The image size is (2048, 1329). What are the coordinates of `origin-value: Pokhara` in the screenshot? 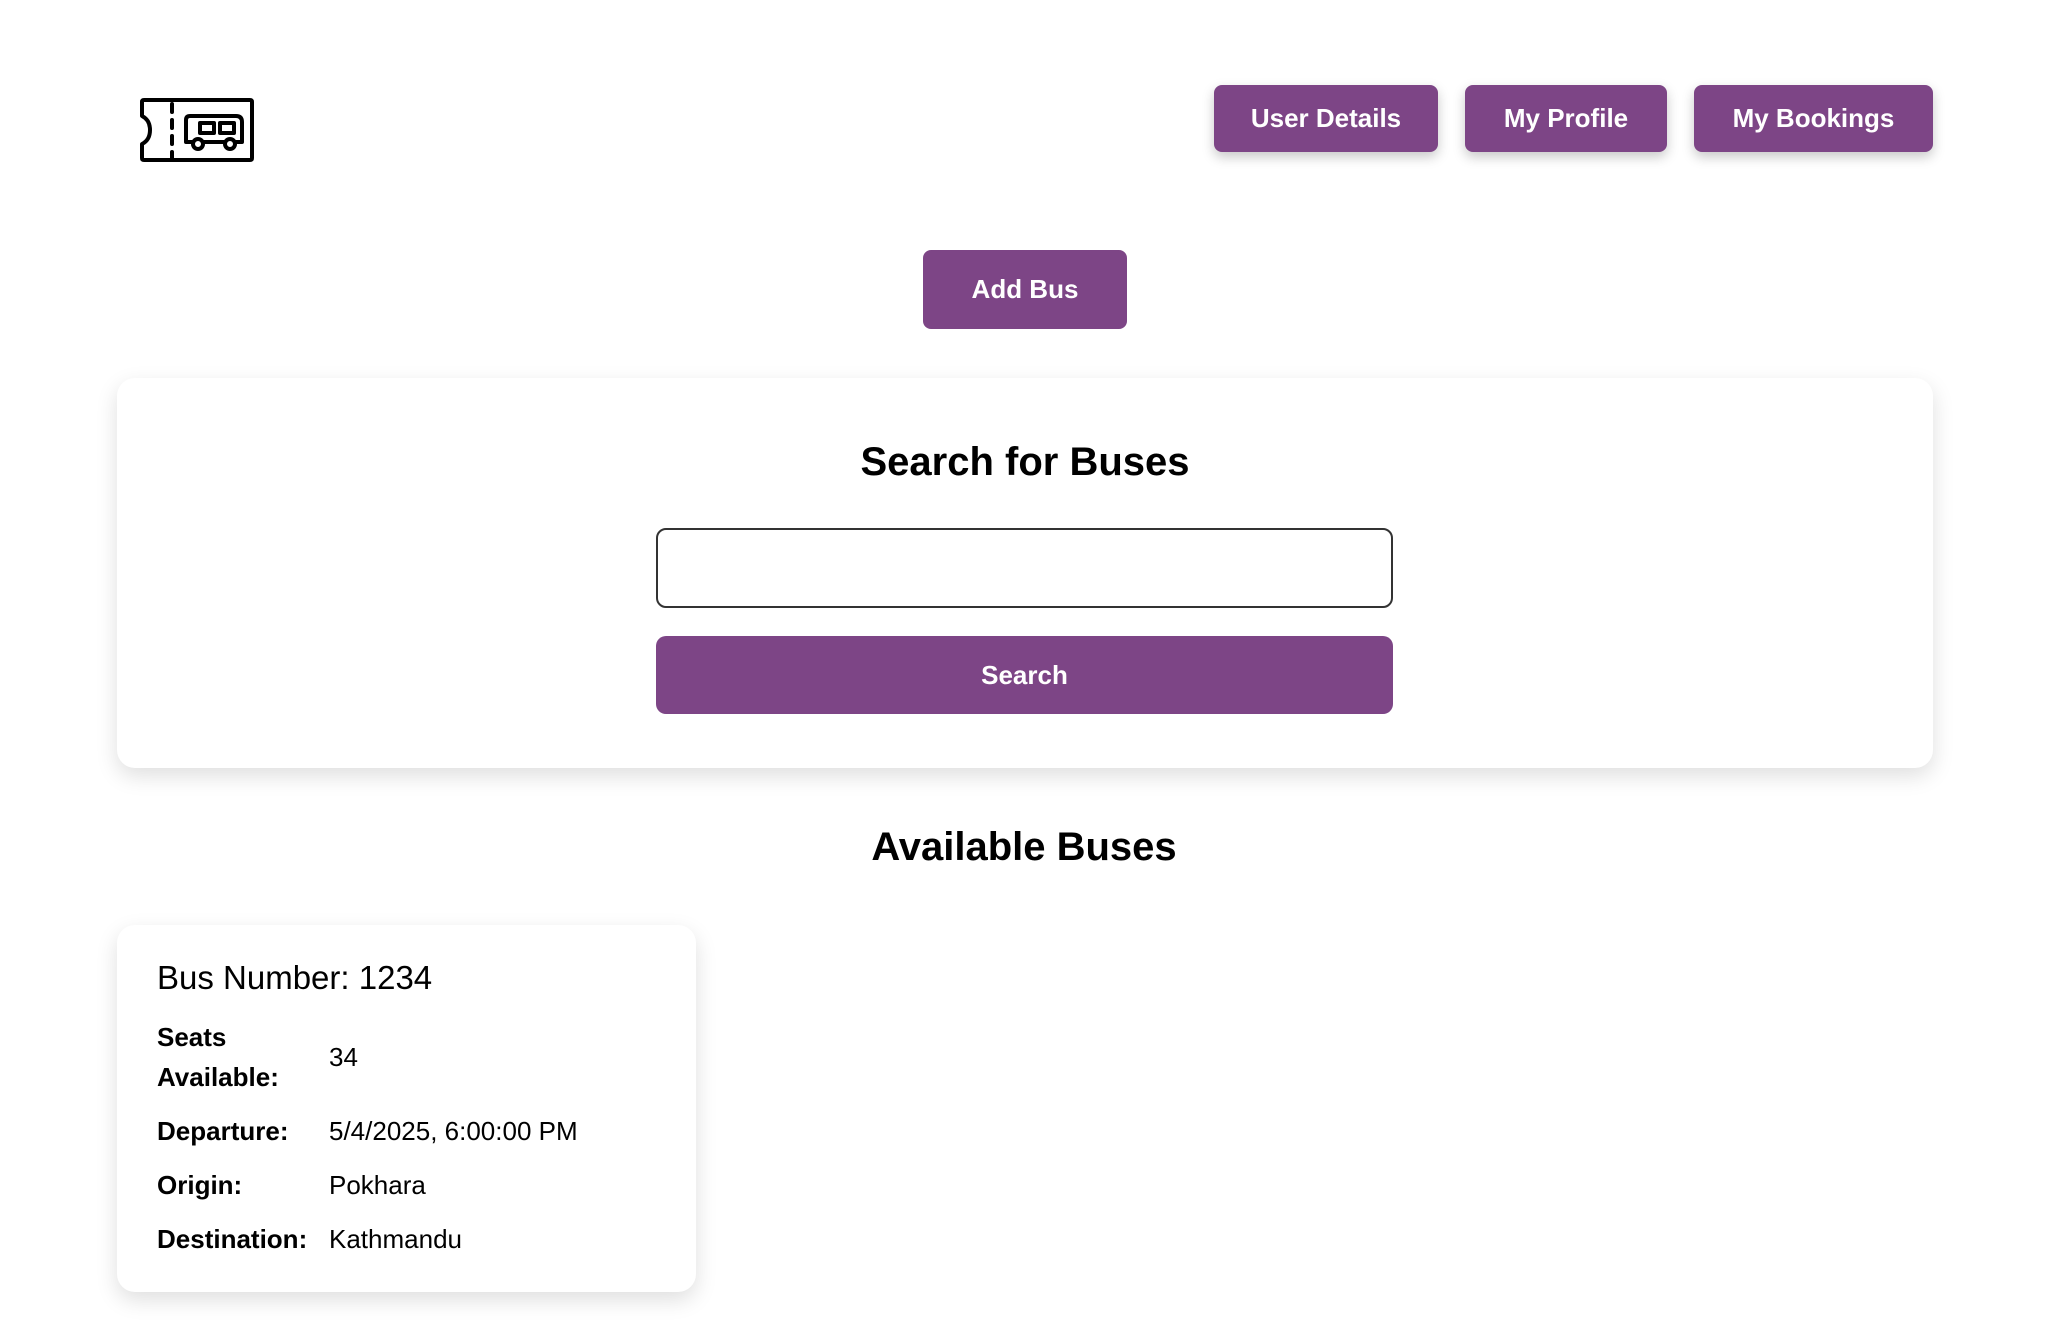 It's located at (377, 1185).